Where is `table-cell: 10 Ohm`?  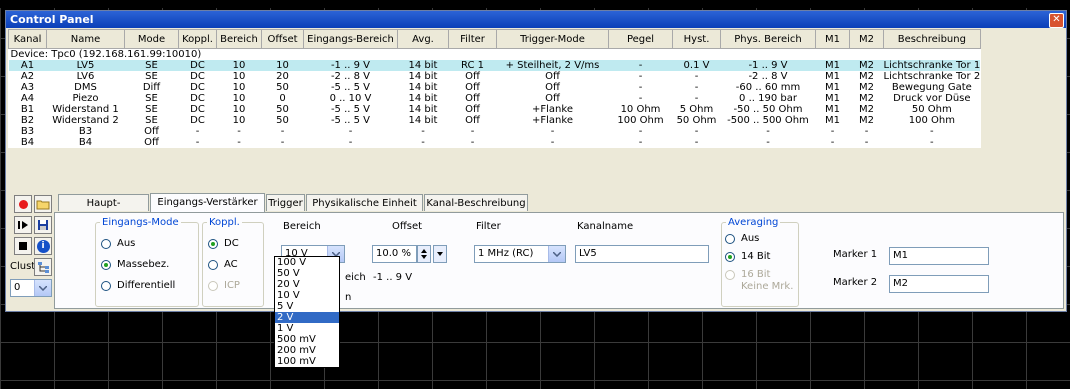
table-cell: 10 Ohm is located at coordinates (640, 109).